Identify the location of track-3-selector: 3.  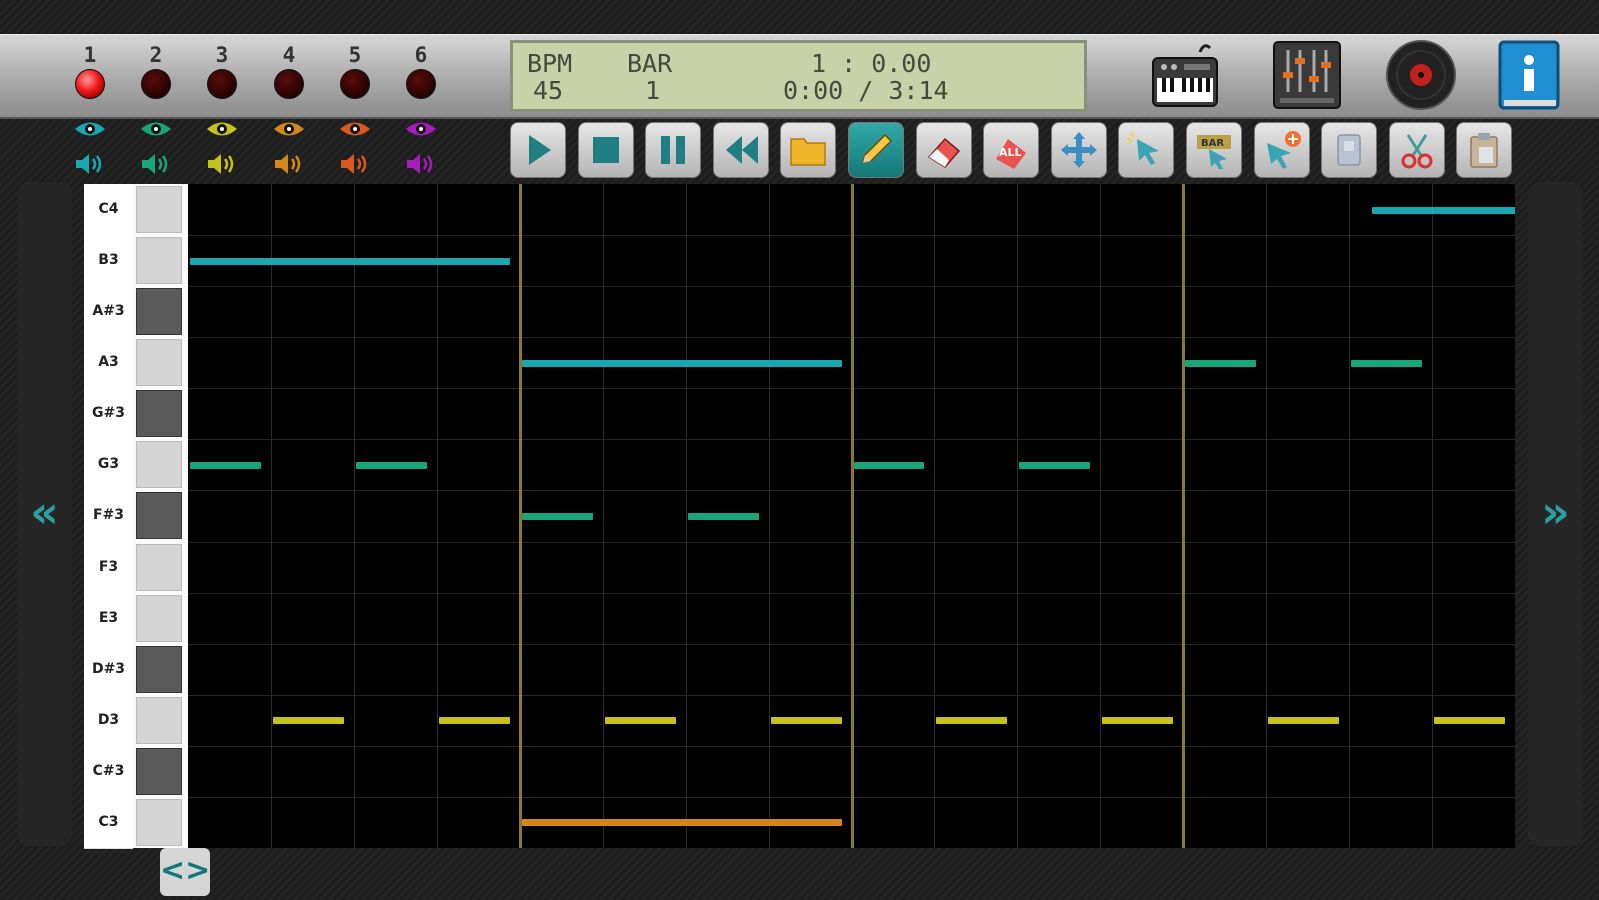
(222, 71).